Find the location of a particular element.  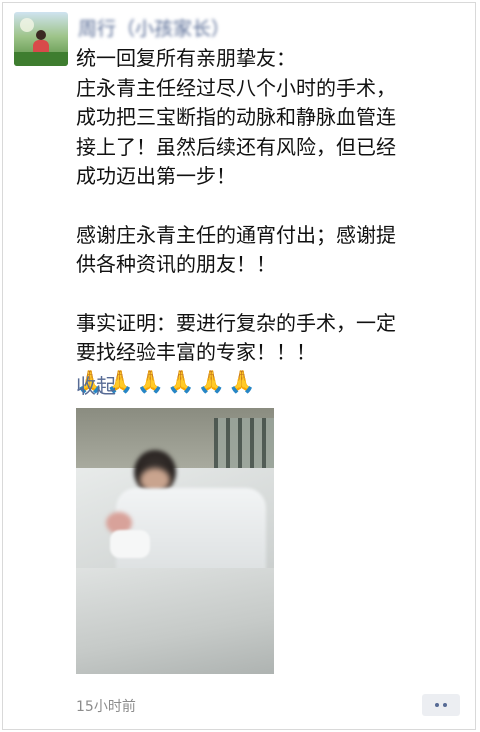

author-name: 周行（小孩家长） is located at coordinates (154, 27).